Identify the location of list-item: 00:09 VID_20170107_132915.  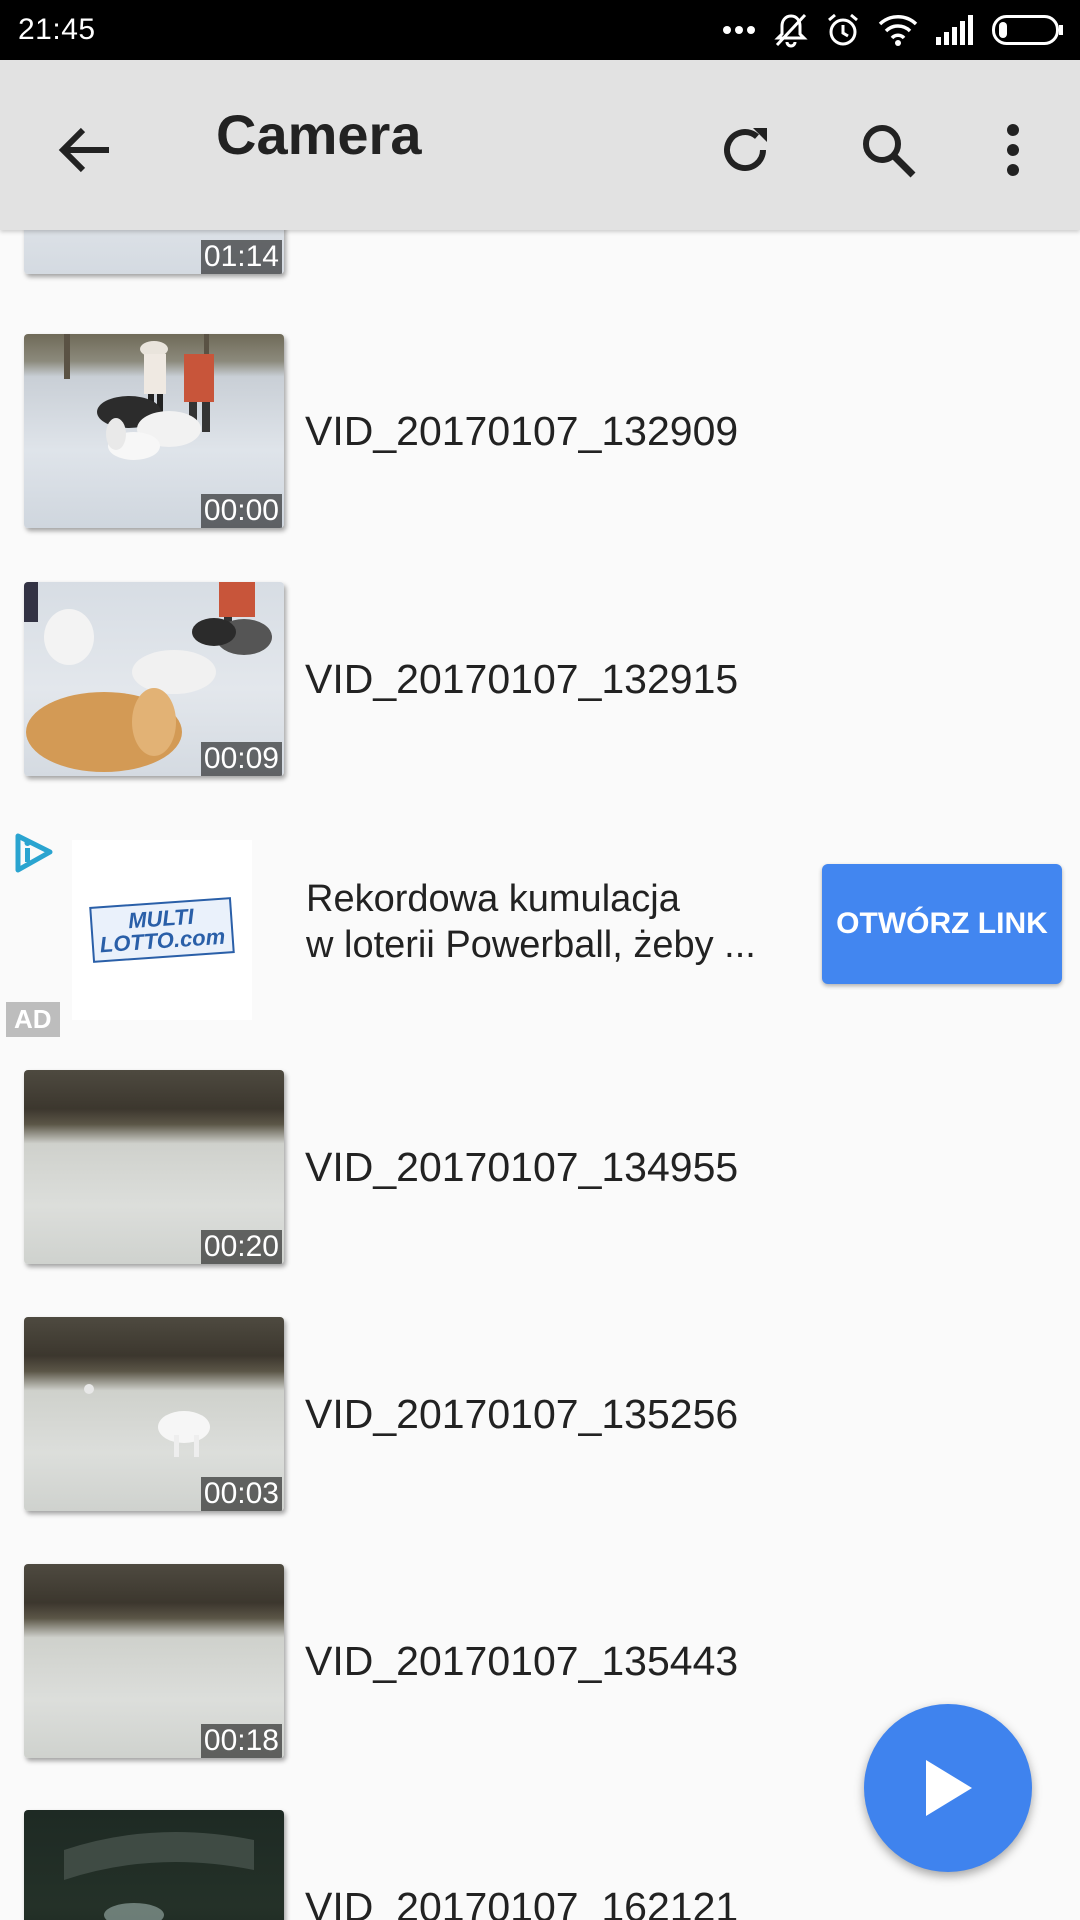
(540, 682).